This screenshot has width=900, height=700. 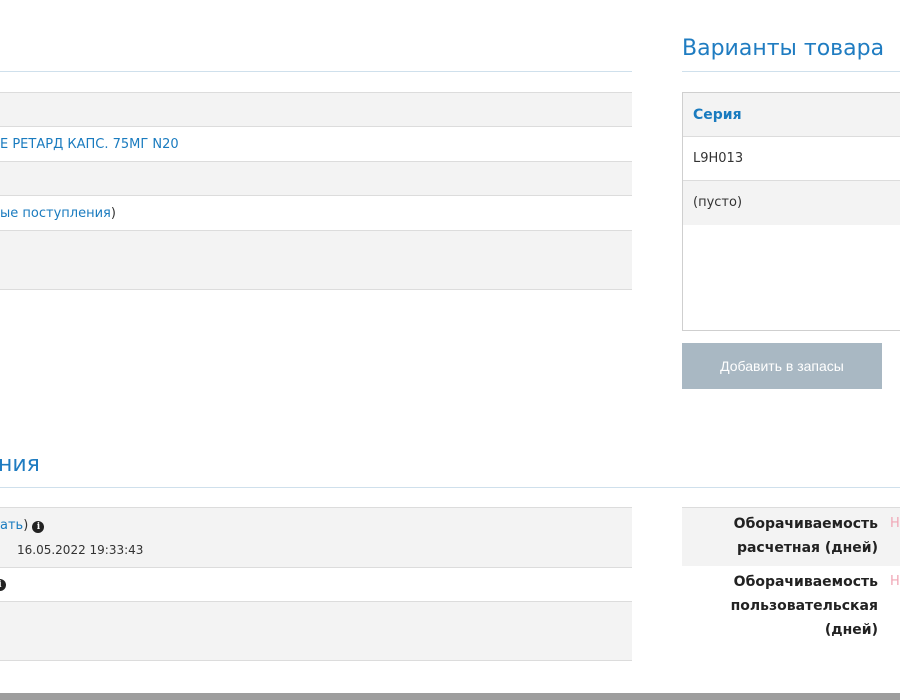 I want to click on variants-header: Серия, so click(x=791, y=115).